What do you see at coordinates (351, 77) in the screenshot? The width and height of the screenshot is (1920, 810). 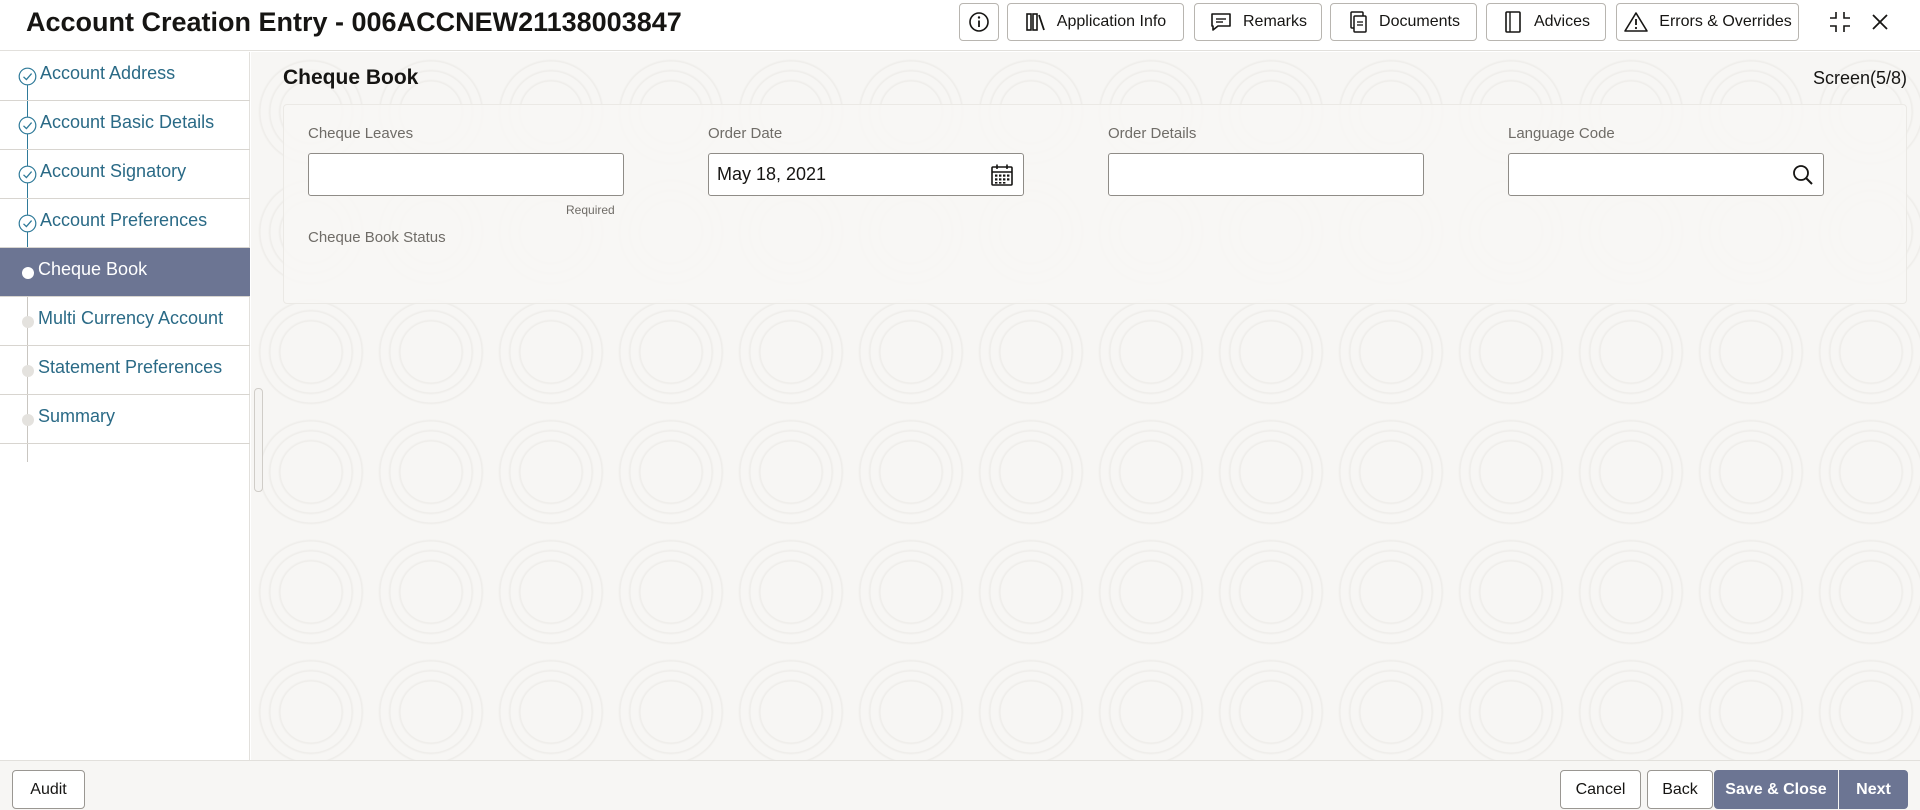 I see `section-title: Cheque Book` at bounding box center [351, 77].